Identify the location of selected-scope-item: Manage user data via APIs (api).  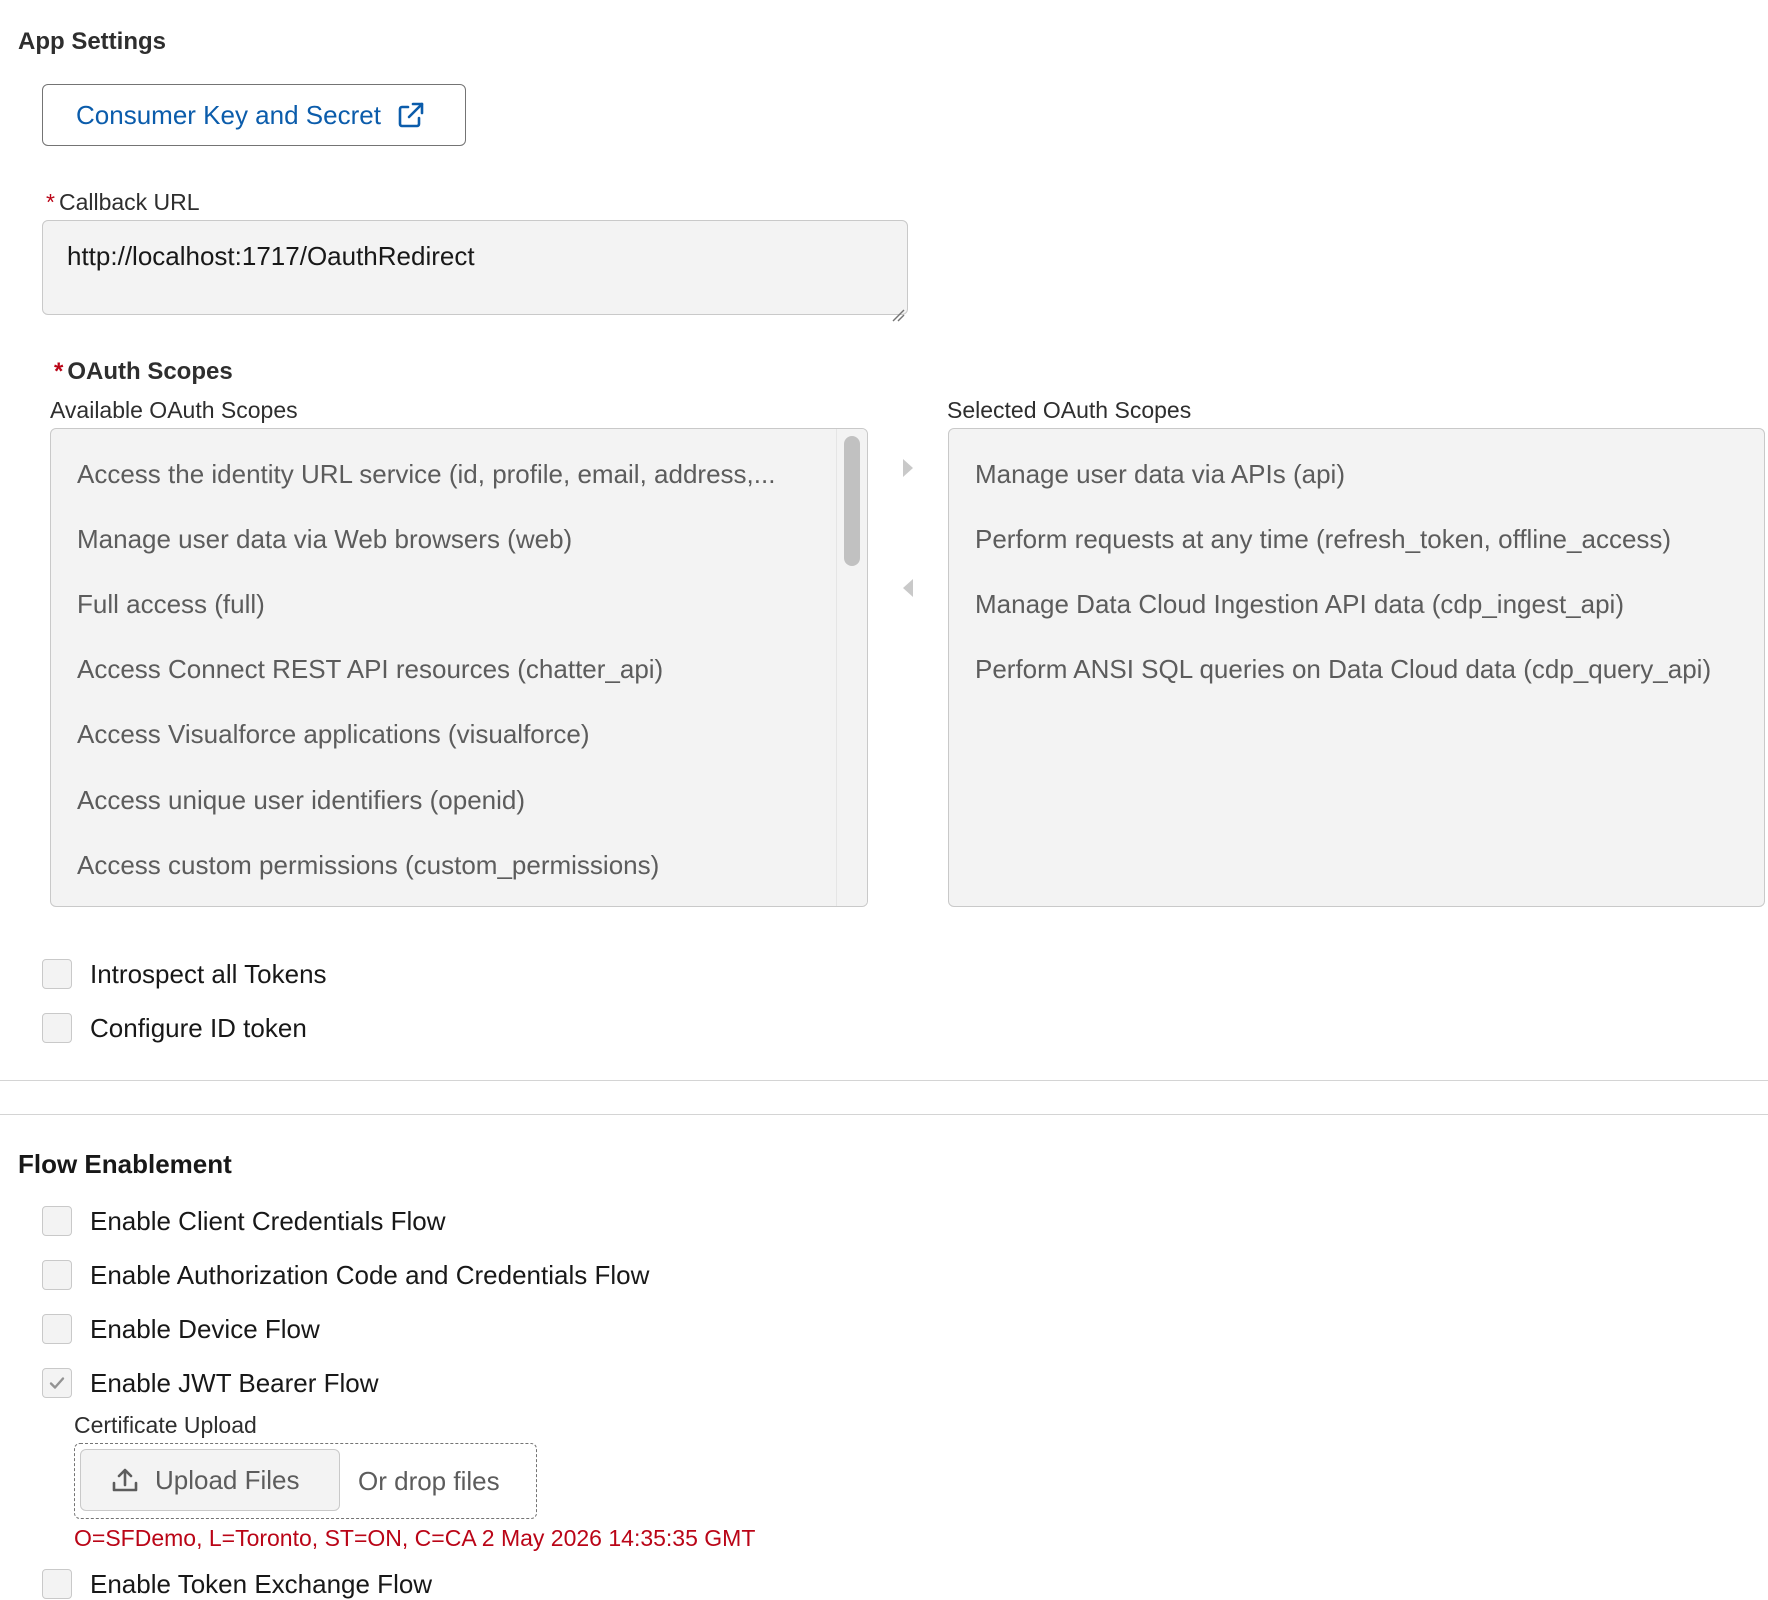
(1160, 474).